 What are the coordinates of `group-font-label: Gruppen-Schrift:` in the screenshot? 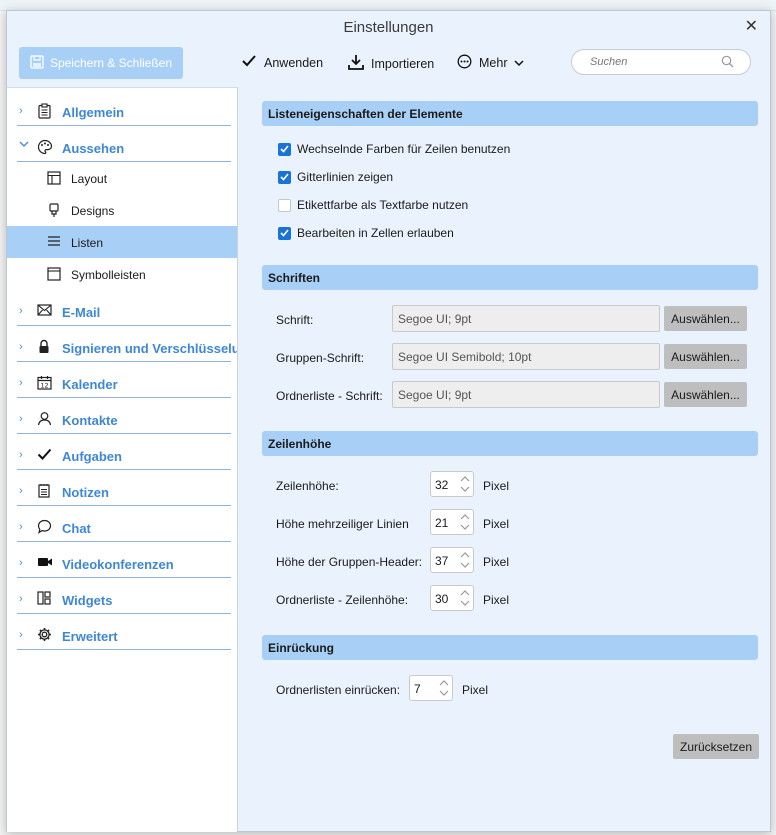 It's located at (320, 358).